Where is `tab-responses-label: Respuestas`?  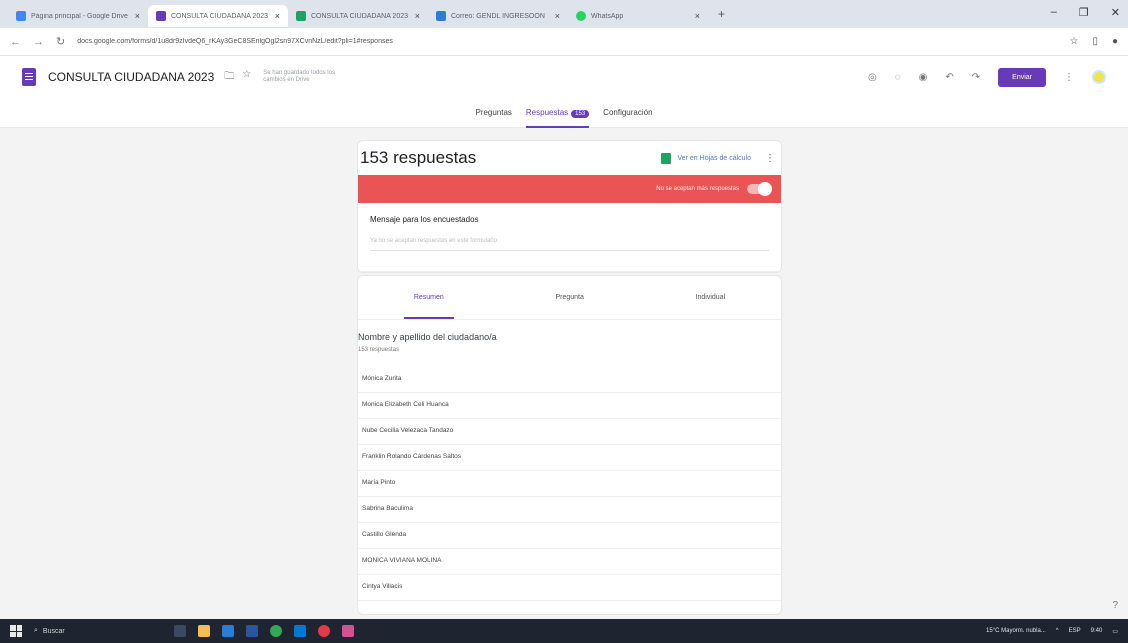
tab-responses-label: Respuestas is located at coordinates (547, 112).